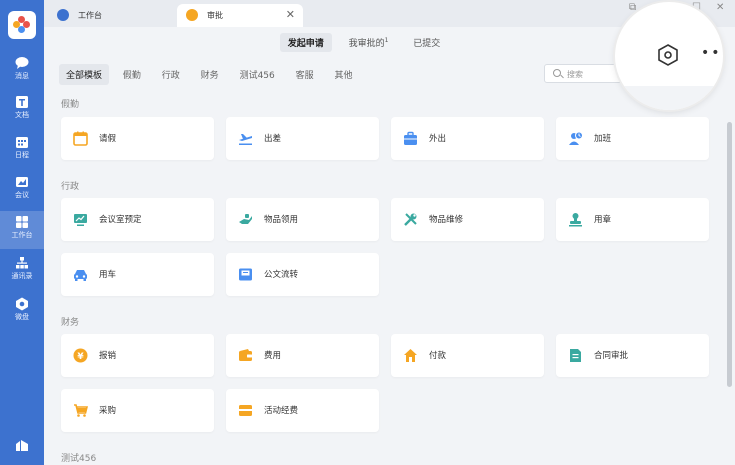 The width and height of the screenshot is (735, 465). I want to click on tools-icon, so click(410, 219).